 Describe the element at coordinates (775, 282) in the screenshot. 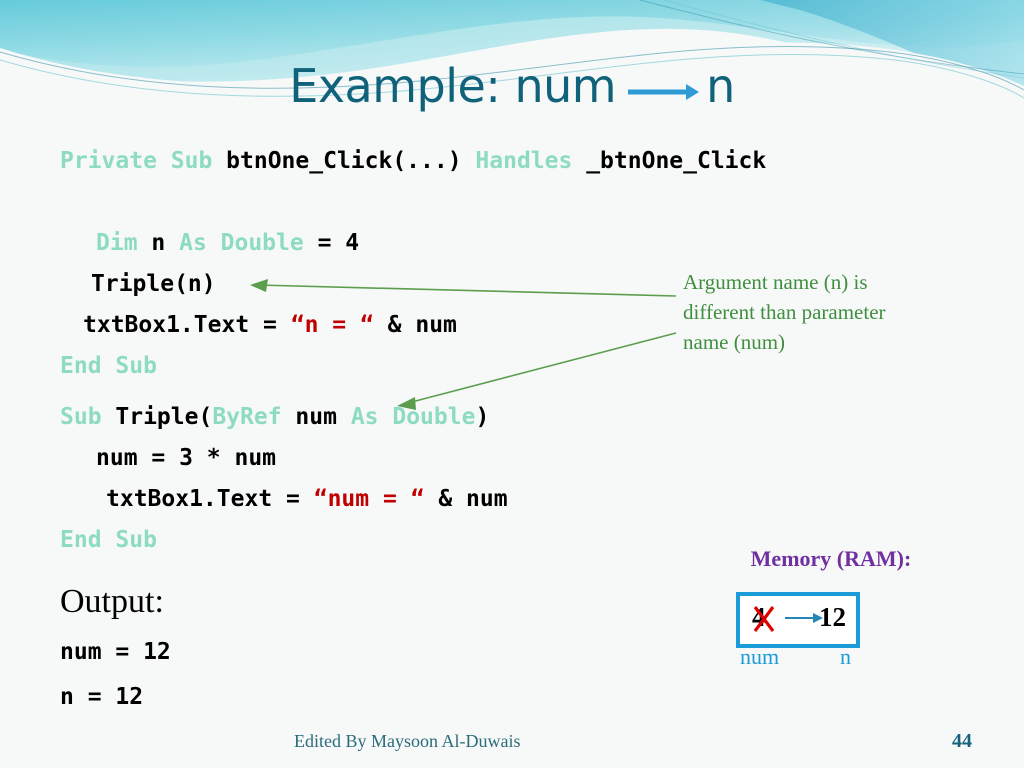

I see `annotation-line-1: Argument name (n) is` at that location.